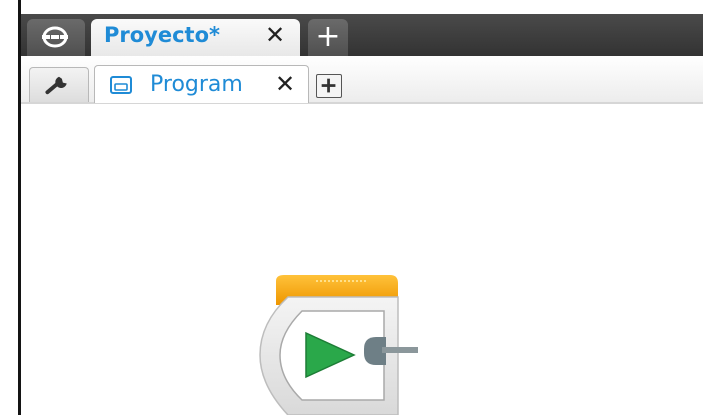  What do you see at coordinates (338, 345) in the screenshot?
I see `start-block` at bounding box center [338, 345].